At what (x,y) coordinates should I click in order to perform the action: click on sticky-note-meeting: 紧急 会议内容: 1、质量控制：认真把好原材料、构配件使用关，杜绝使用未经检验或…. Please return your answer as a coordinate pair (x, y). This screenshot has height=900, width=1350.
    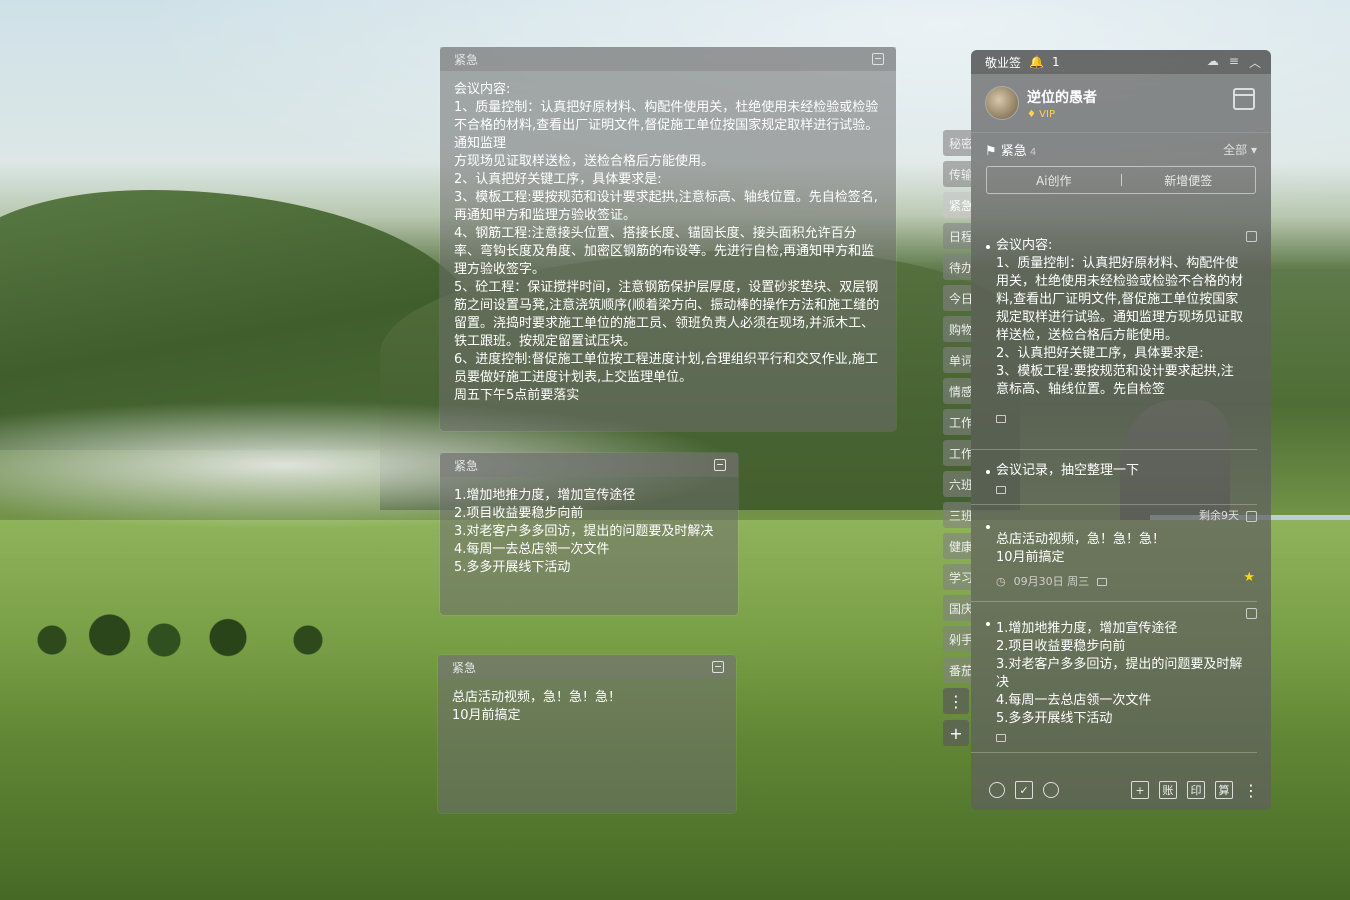
    Looking at the image, I should click on (668, 239).